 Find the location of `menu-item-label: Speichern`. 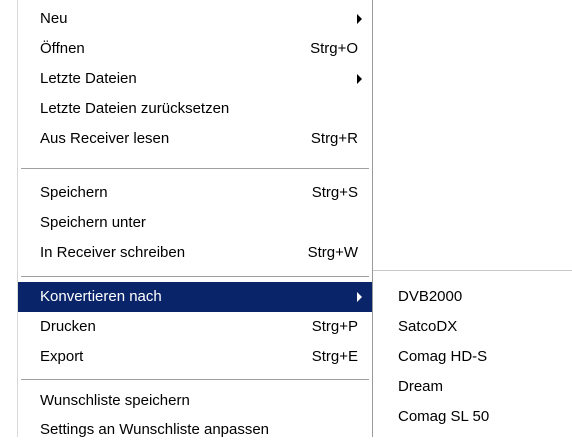

menu-item-label: Speichern is located at coordinates (74, 192).